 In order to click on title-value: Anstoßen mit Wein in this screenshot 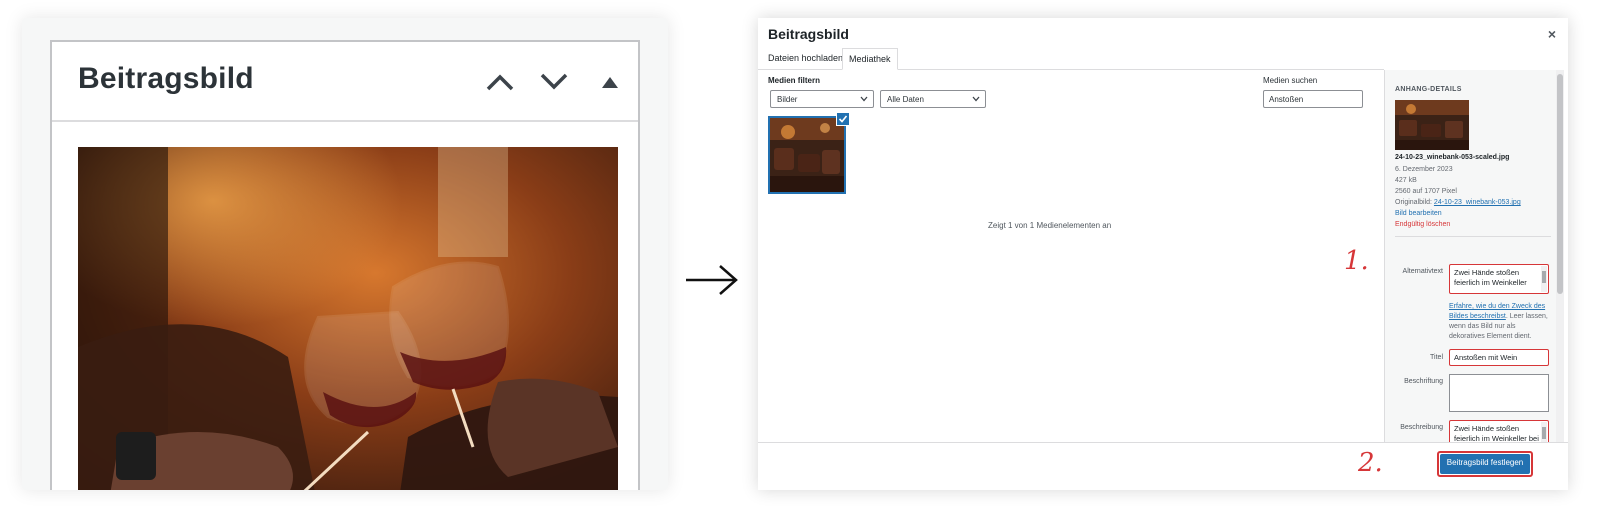, I will do `click(1486, 357)`.